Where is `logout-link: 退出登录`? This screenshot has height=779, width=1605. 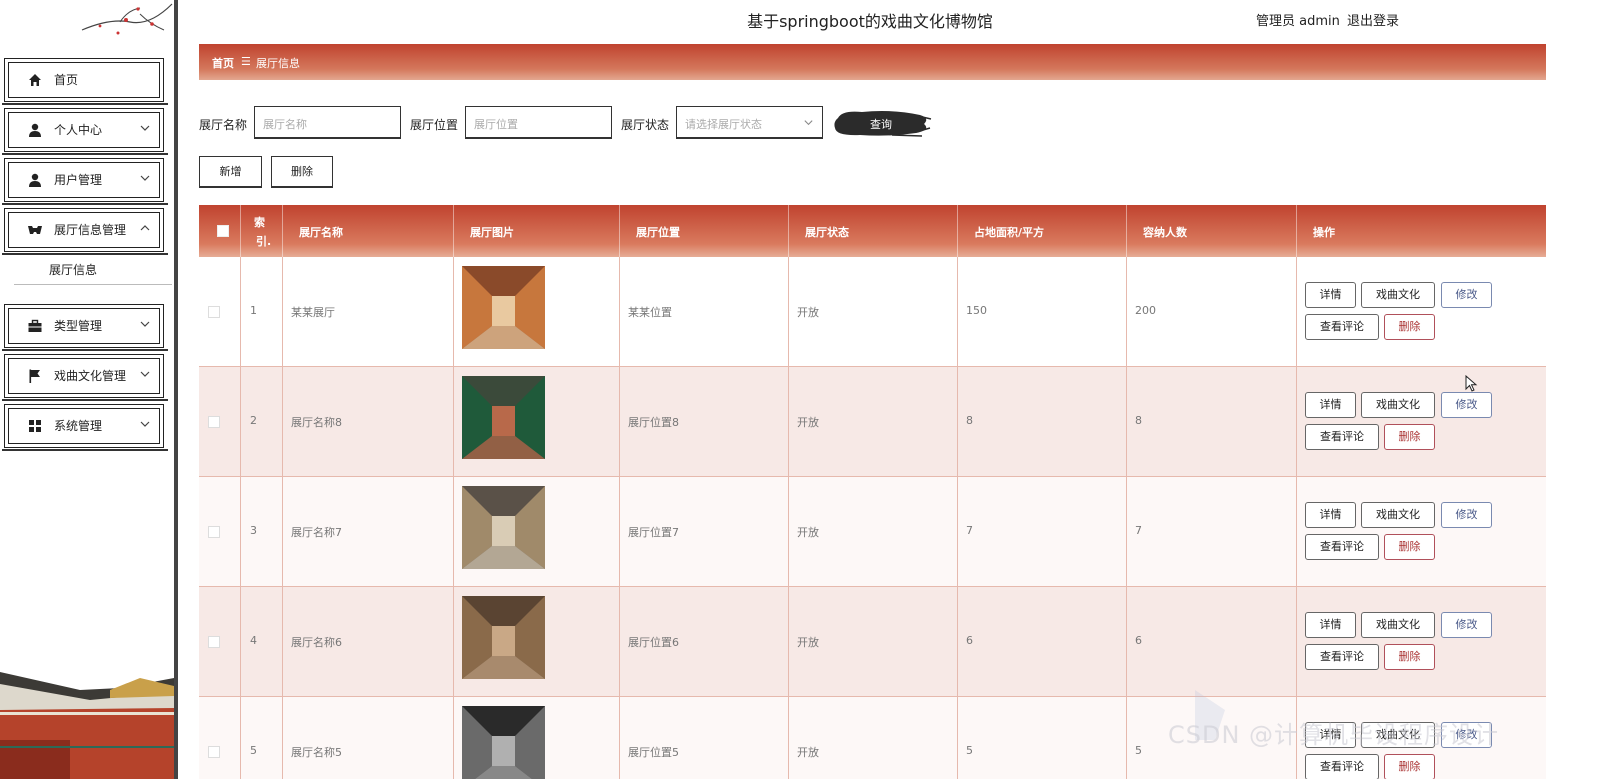 logout-link: 退出登录 is located at coordinates (1373, 19).